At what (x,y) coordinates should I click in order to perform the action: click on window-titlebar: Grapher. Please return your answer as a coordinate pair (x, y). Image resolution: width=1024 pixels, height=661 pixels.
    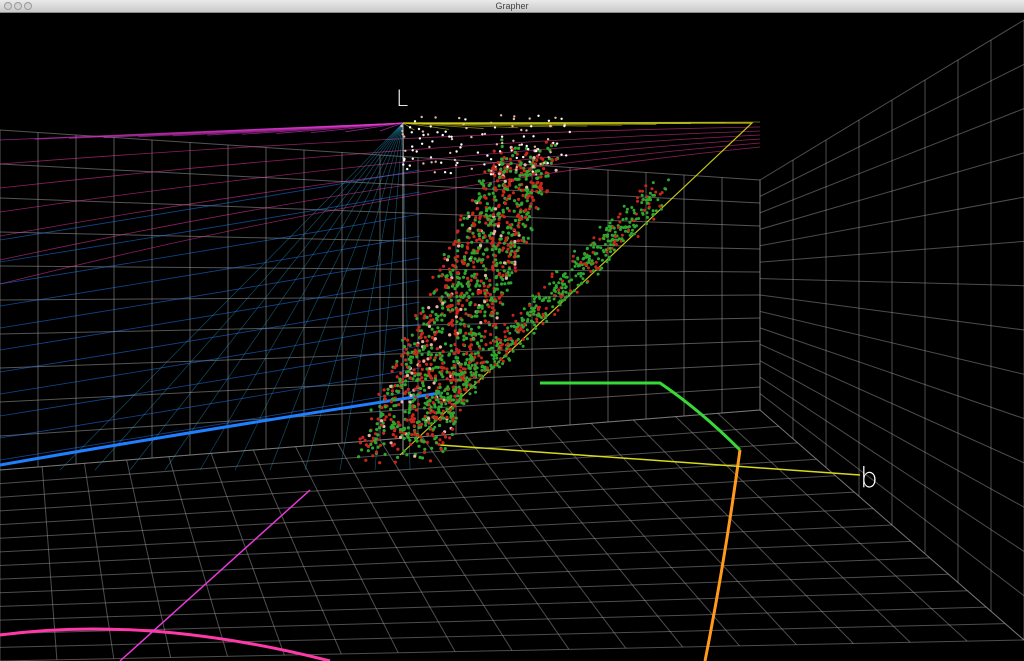
    Looking at the image, I should click on (512, 6).